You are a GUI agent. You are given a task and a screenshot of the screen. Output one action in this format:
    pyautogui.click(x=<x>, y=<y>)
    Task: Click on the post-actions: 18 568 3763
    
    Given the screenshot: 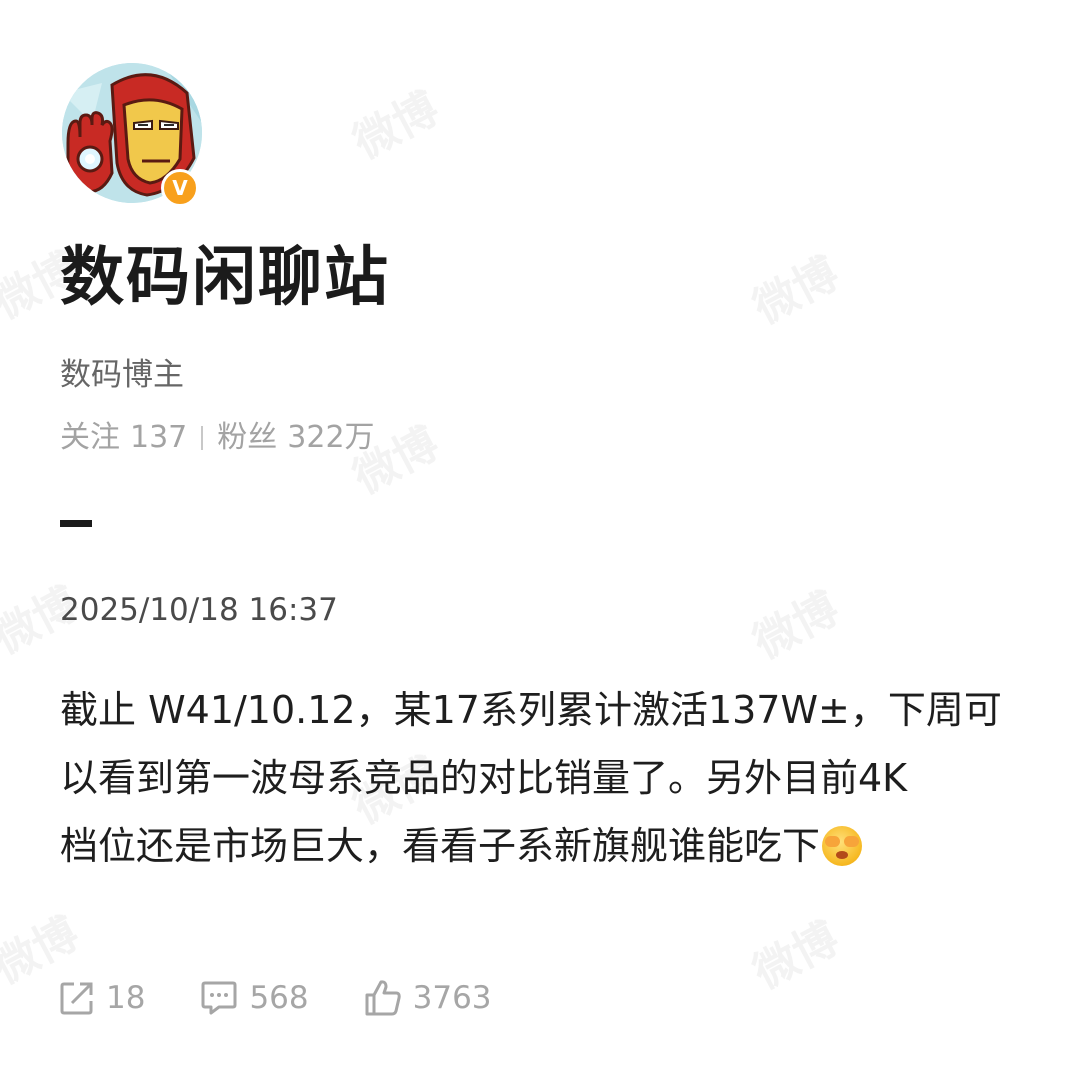 What is the action you would take?
    pyautogui.click(x=302, y=998)
    